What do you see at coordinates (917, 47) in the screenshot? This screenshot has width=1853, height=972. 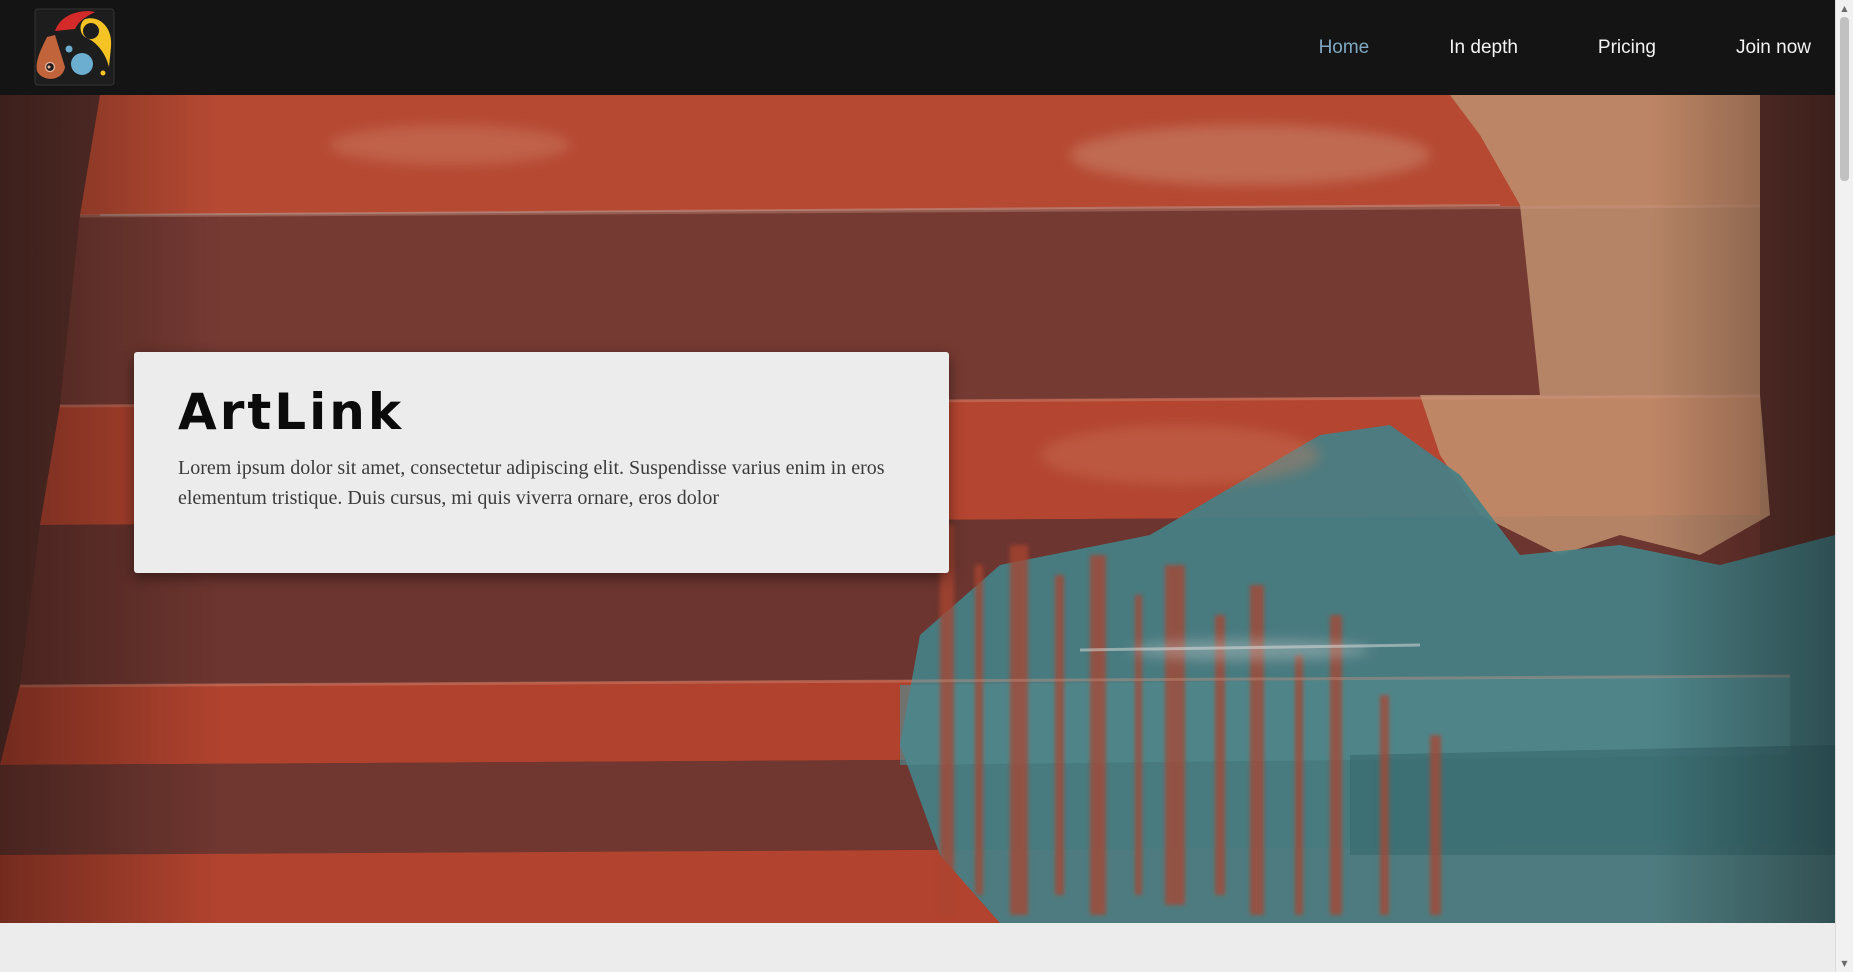 I see `top-navbar: Home In depth Pricing Join now` at bounding box center [917, 47].